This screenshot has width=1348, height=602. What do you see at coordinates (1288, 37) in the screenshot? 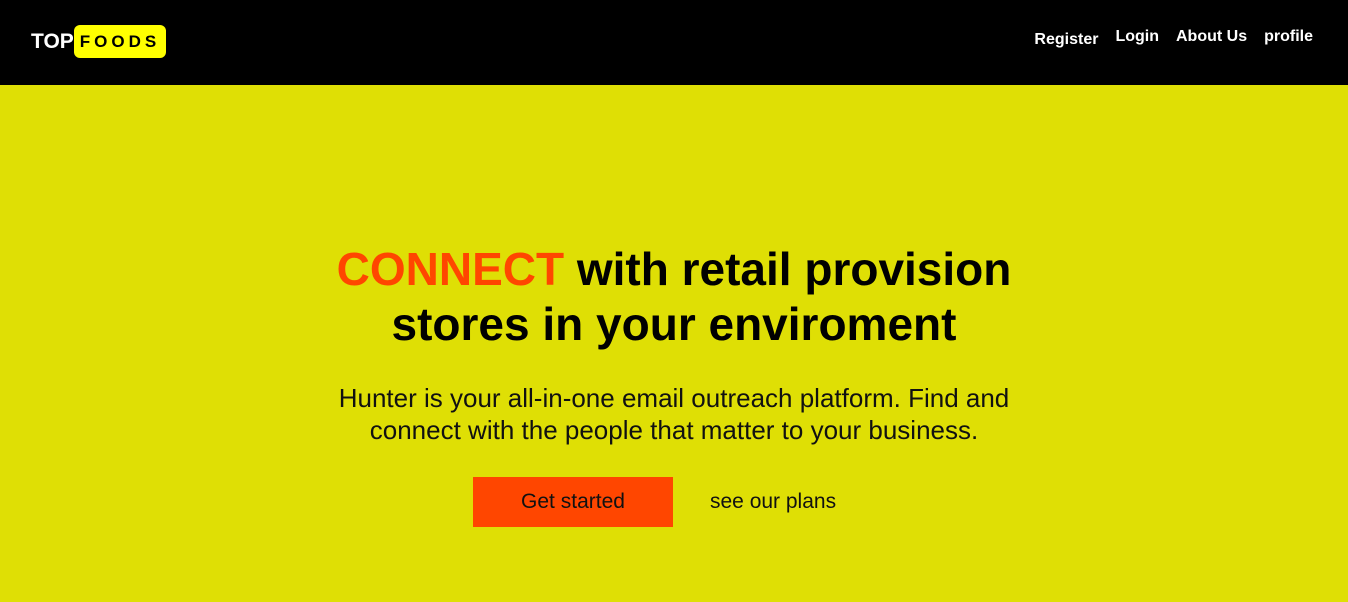
I see `nav-profile-link: profile` at bounding box center [1288, 37].